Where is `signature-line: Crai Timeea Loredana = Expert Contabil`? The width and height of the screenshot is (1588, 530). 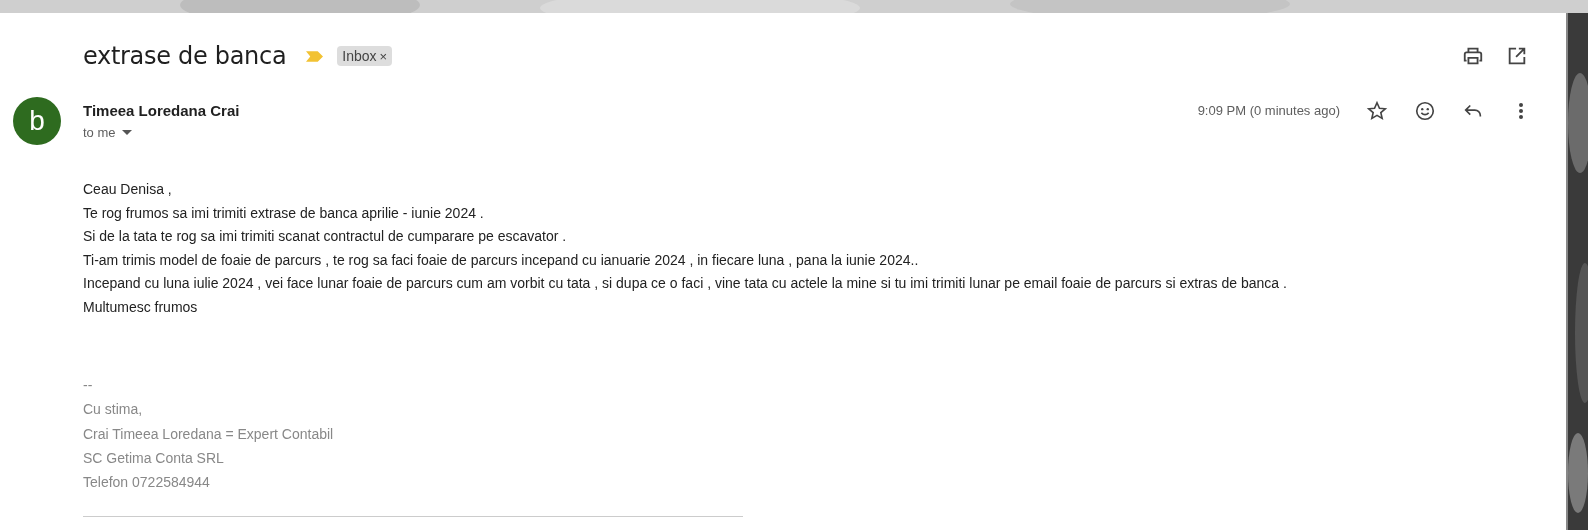
signature-line: Crai Timeea Loredana = Expert Contabil is located at coordinates (209, 434).